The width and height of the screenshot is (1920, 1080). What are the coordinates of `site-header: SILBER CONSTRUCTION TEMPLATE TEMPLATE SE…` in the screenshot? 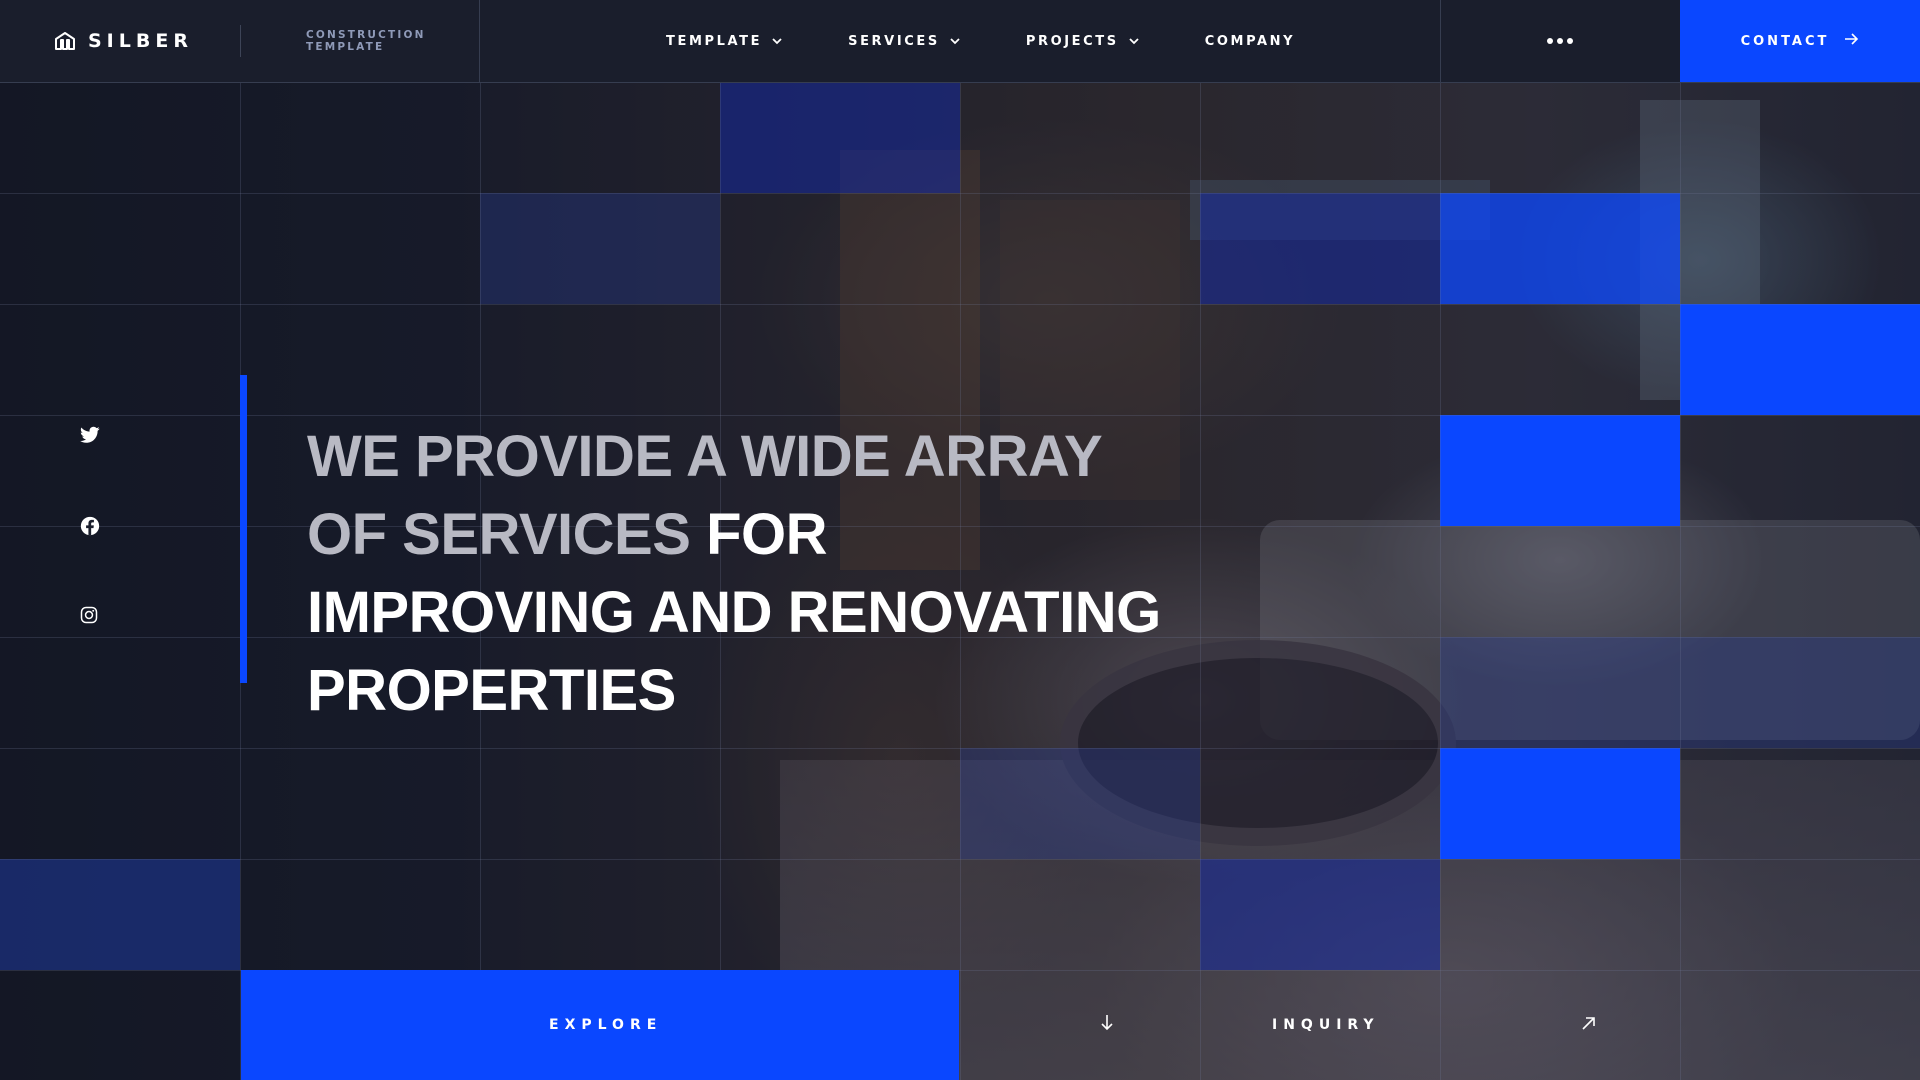 It's located at (960, 41).